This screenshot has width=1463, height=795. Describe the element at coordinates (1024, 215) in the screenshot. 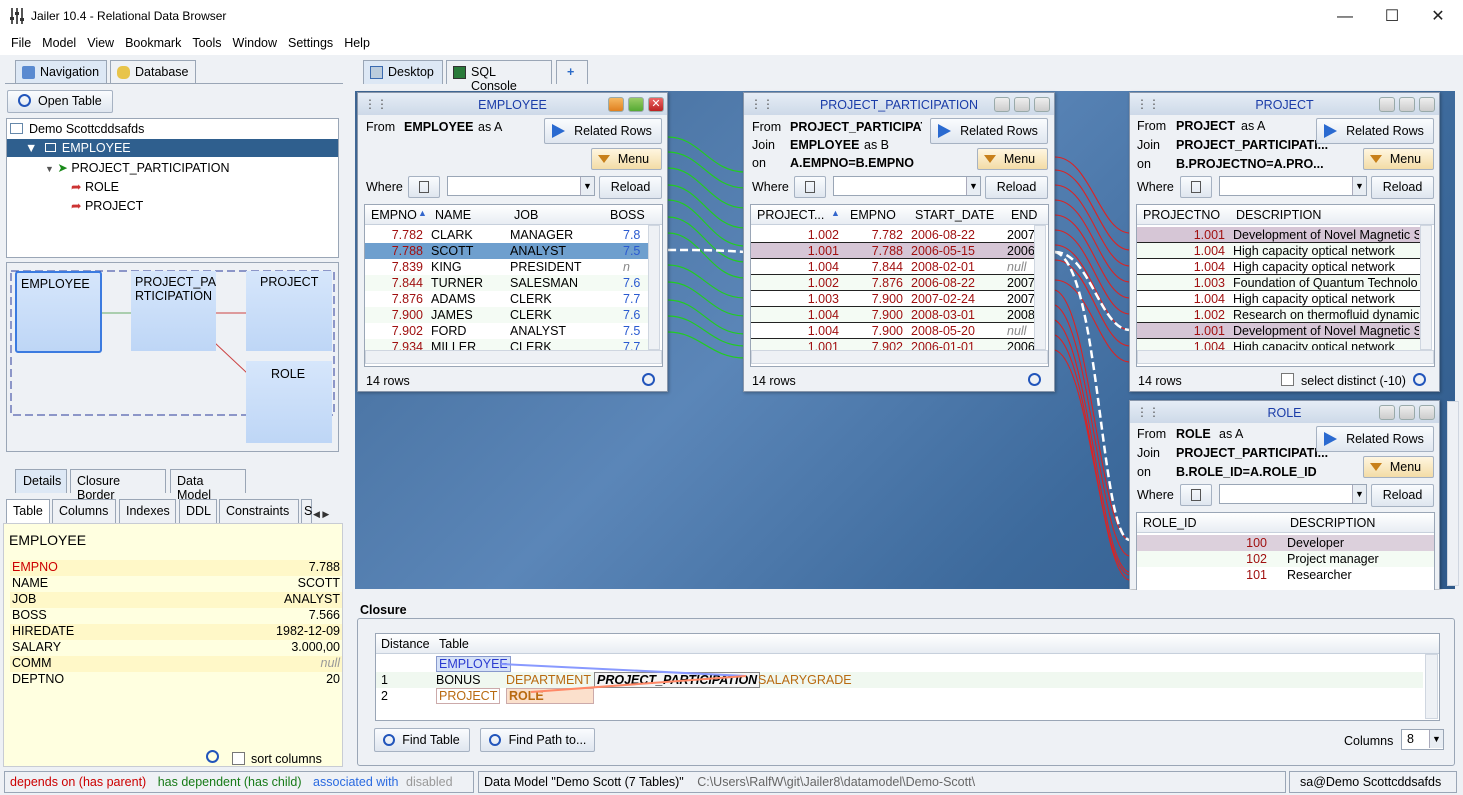

I see `col-end: END` at that location.